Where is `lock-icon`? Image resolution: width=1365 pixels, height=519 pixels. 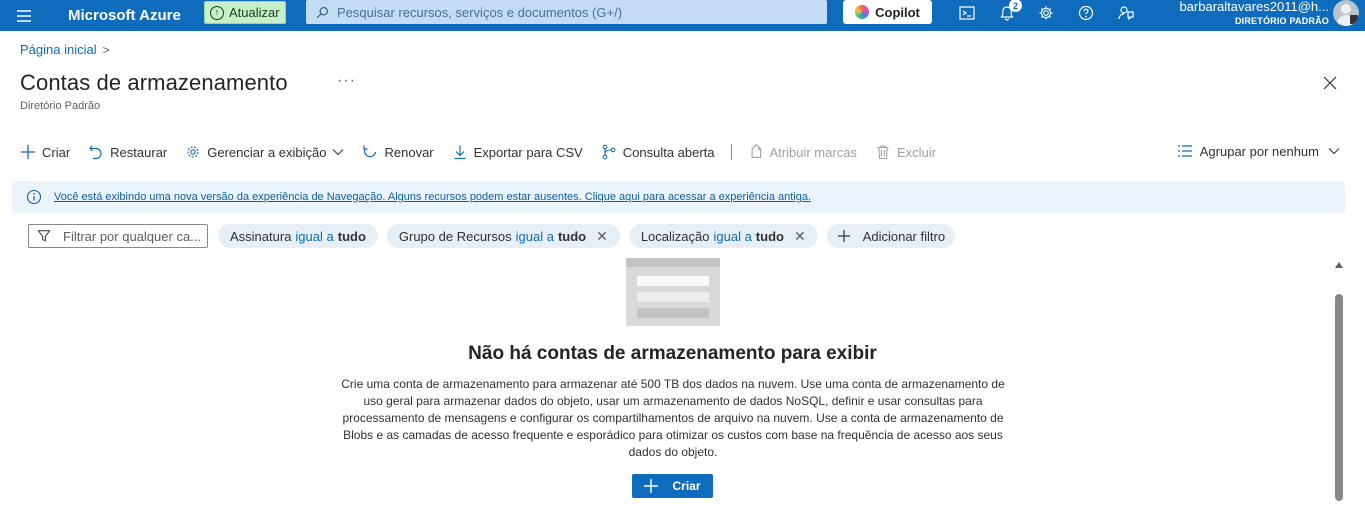
lock-icon is located at coordinates (1354, 19).